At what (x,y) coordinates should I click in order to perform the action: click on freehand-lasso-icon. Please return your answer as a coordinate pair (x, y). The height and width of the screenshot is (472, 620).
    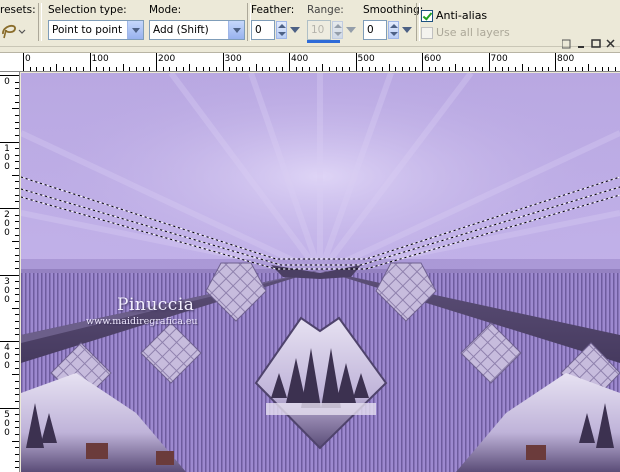
    Looking at the image, I should click on (13, 30).